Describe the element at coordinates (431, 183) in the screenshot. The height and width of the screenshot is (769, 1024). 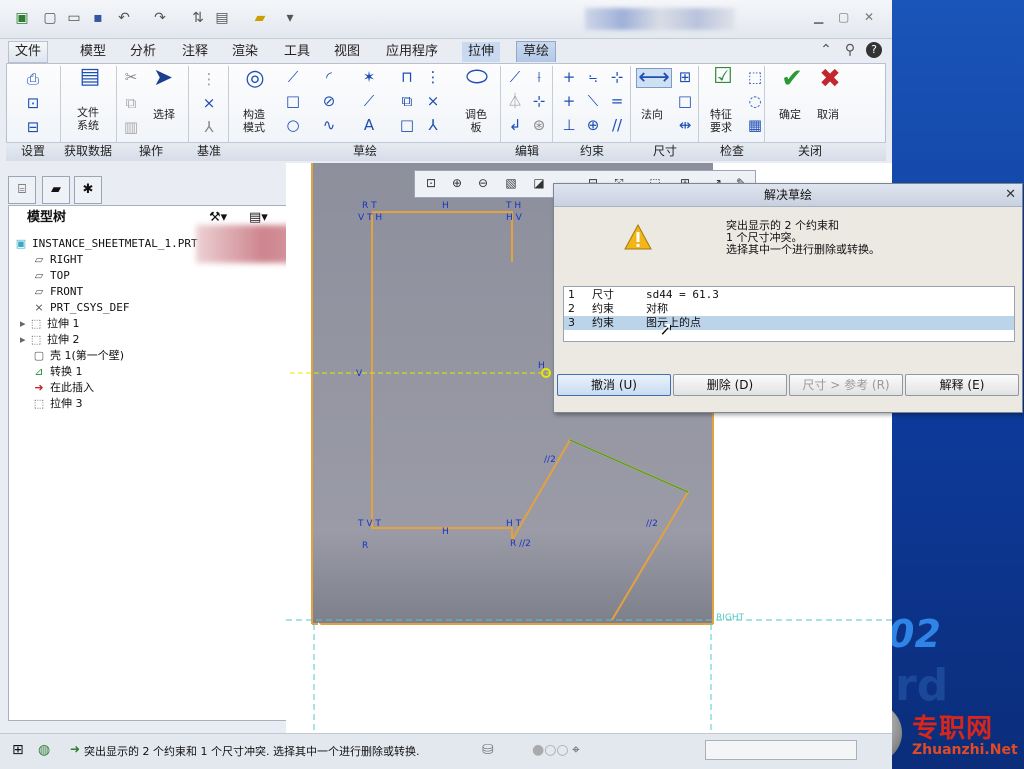
I see `refit-icon: ⊡` at that location.